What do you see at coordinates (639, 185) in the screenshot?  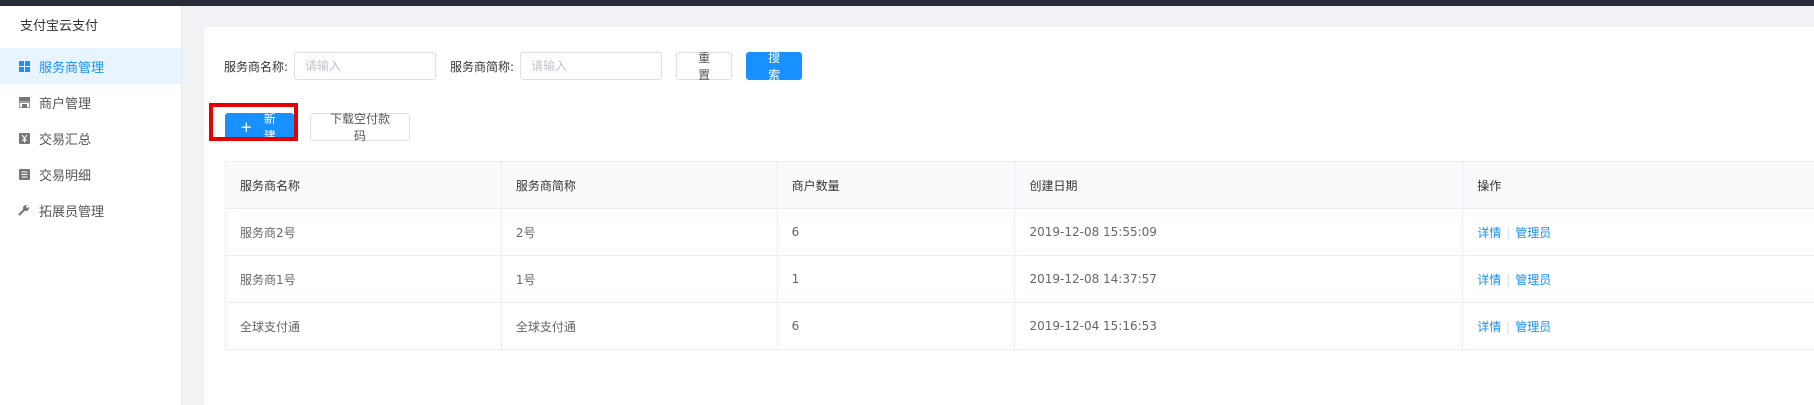 I see `header-short-name: 服务商简称` at bounding box center [639, 185].